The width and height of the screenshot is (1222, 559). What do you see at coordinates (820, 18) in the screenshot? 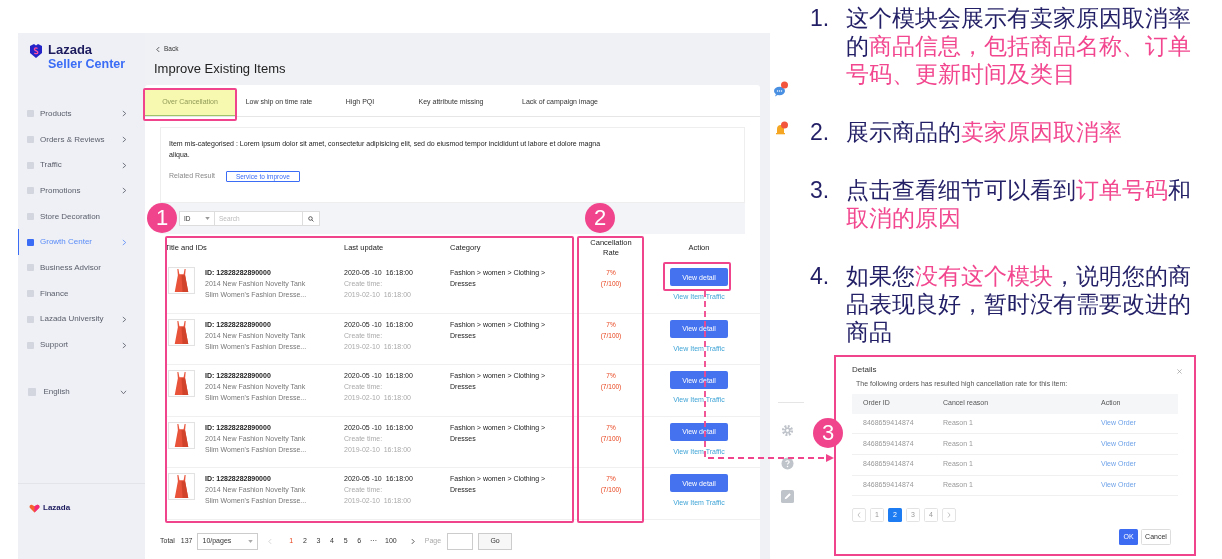
I see `note-number: 1.` at bounding box center [820, 18].